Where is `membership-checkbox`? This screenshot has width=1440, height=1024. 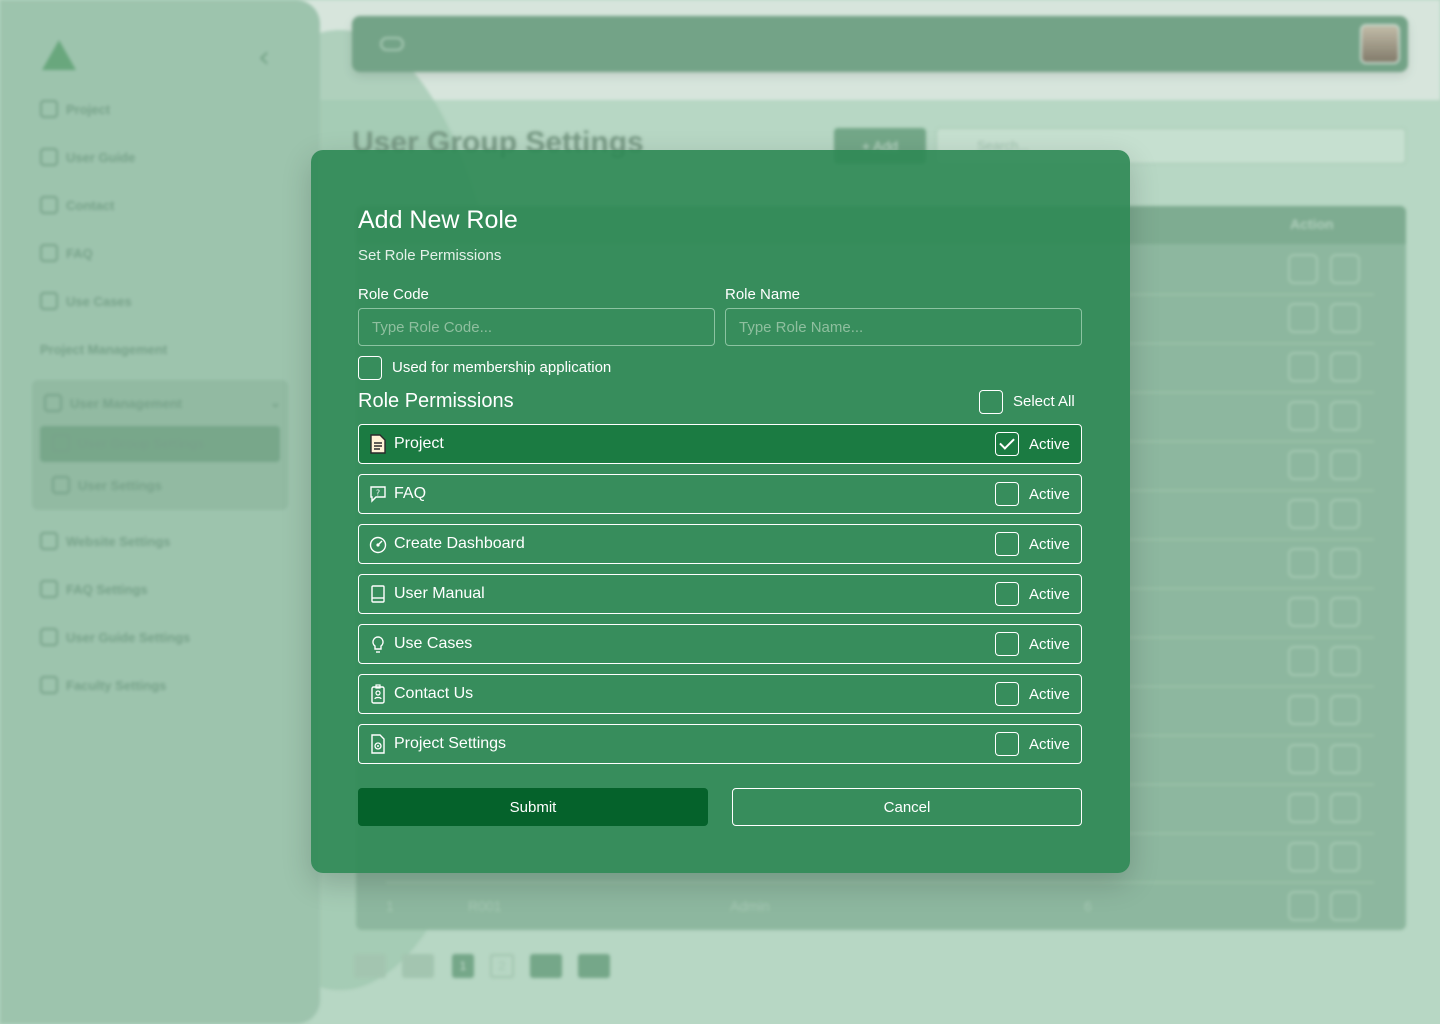 membership-checkbox is located at coordinates (370, 368).